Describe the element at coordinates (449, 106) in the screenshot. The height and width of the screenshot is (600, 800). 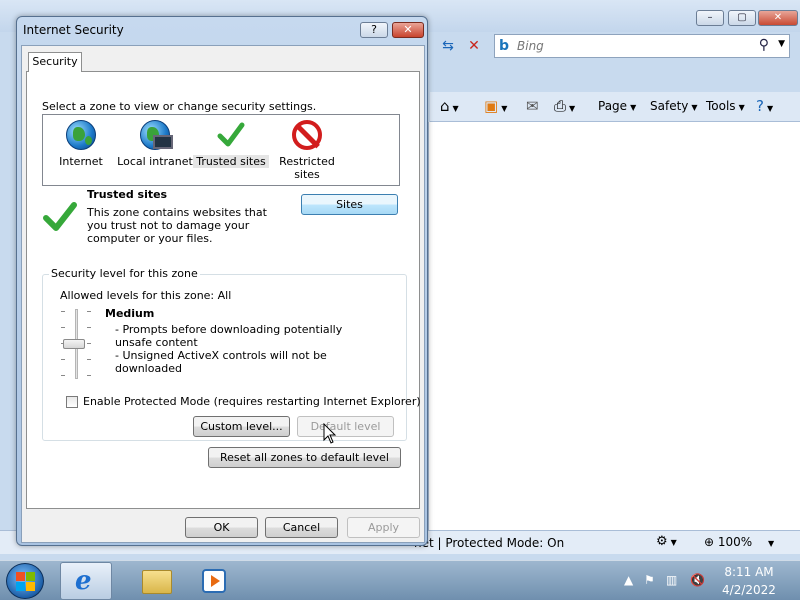
I see `home-icon: ⌂ ▼` at that location.